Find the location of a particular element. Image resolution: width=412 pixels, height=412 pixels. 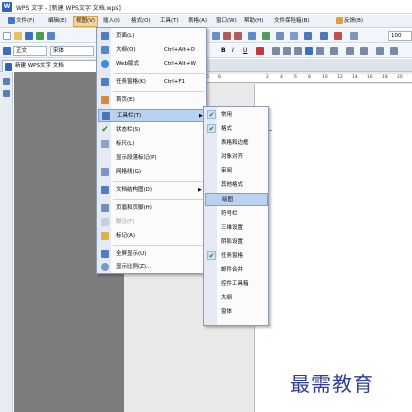

drawing-icon is located at coordinates (308, 36).